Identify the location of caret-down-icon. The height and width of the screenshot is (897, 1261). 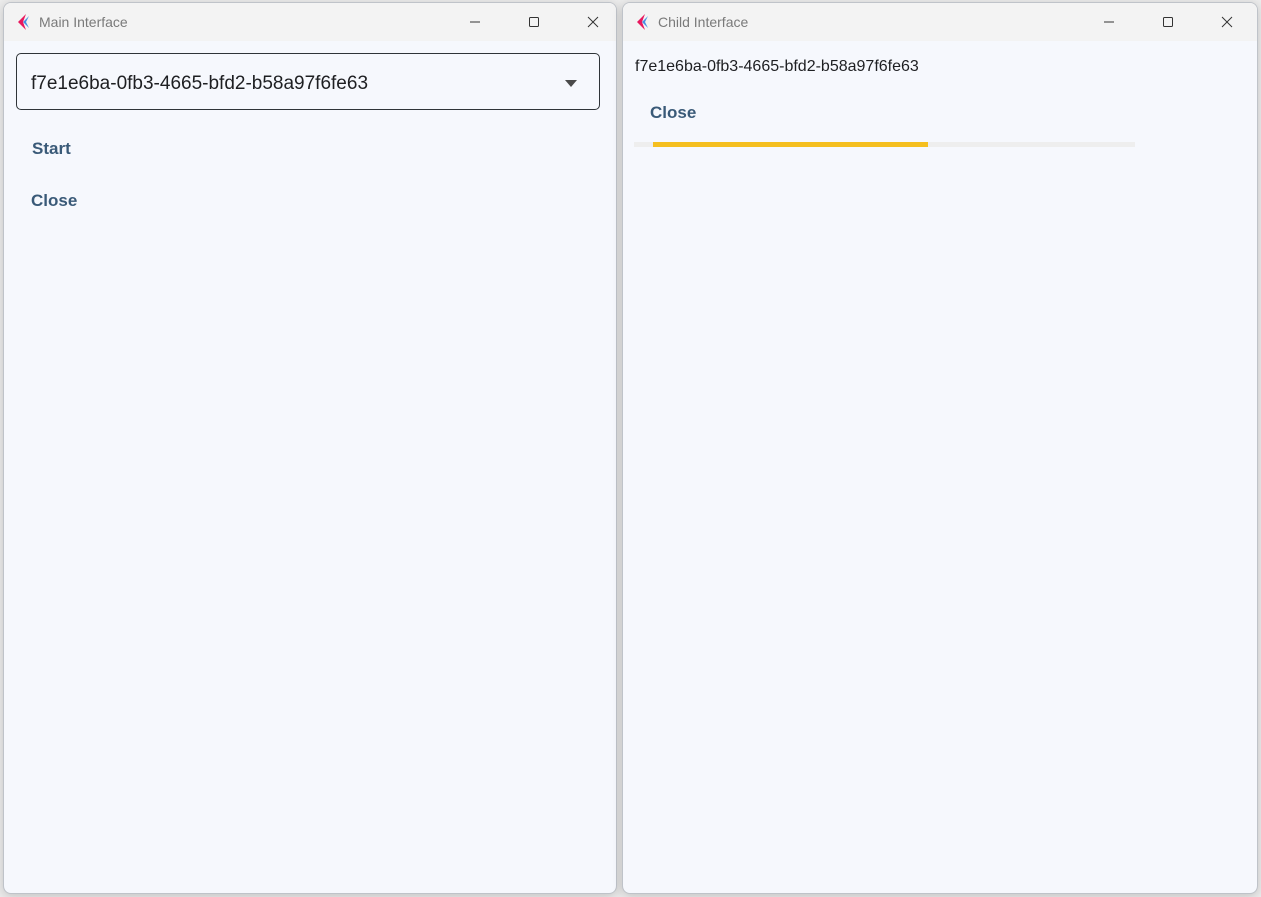
(571, 83).